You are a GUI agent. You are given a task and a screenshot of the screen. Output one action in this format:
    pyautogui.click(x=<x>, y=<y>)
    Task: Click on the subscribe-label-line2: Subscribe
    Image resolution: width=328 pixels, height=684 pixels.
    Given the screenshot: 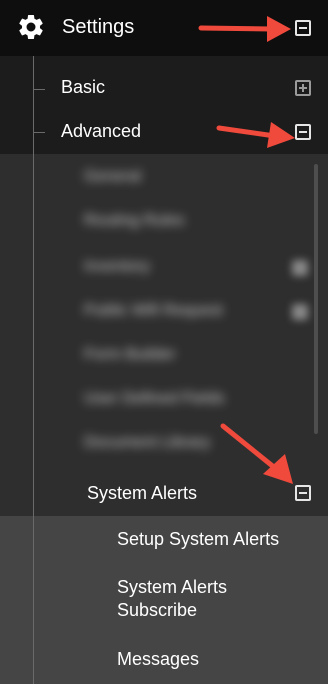 What is the action you would take?
    pyautogui.click(x=157, y=610)
    